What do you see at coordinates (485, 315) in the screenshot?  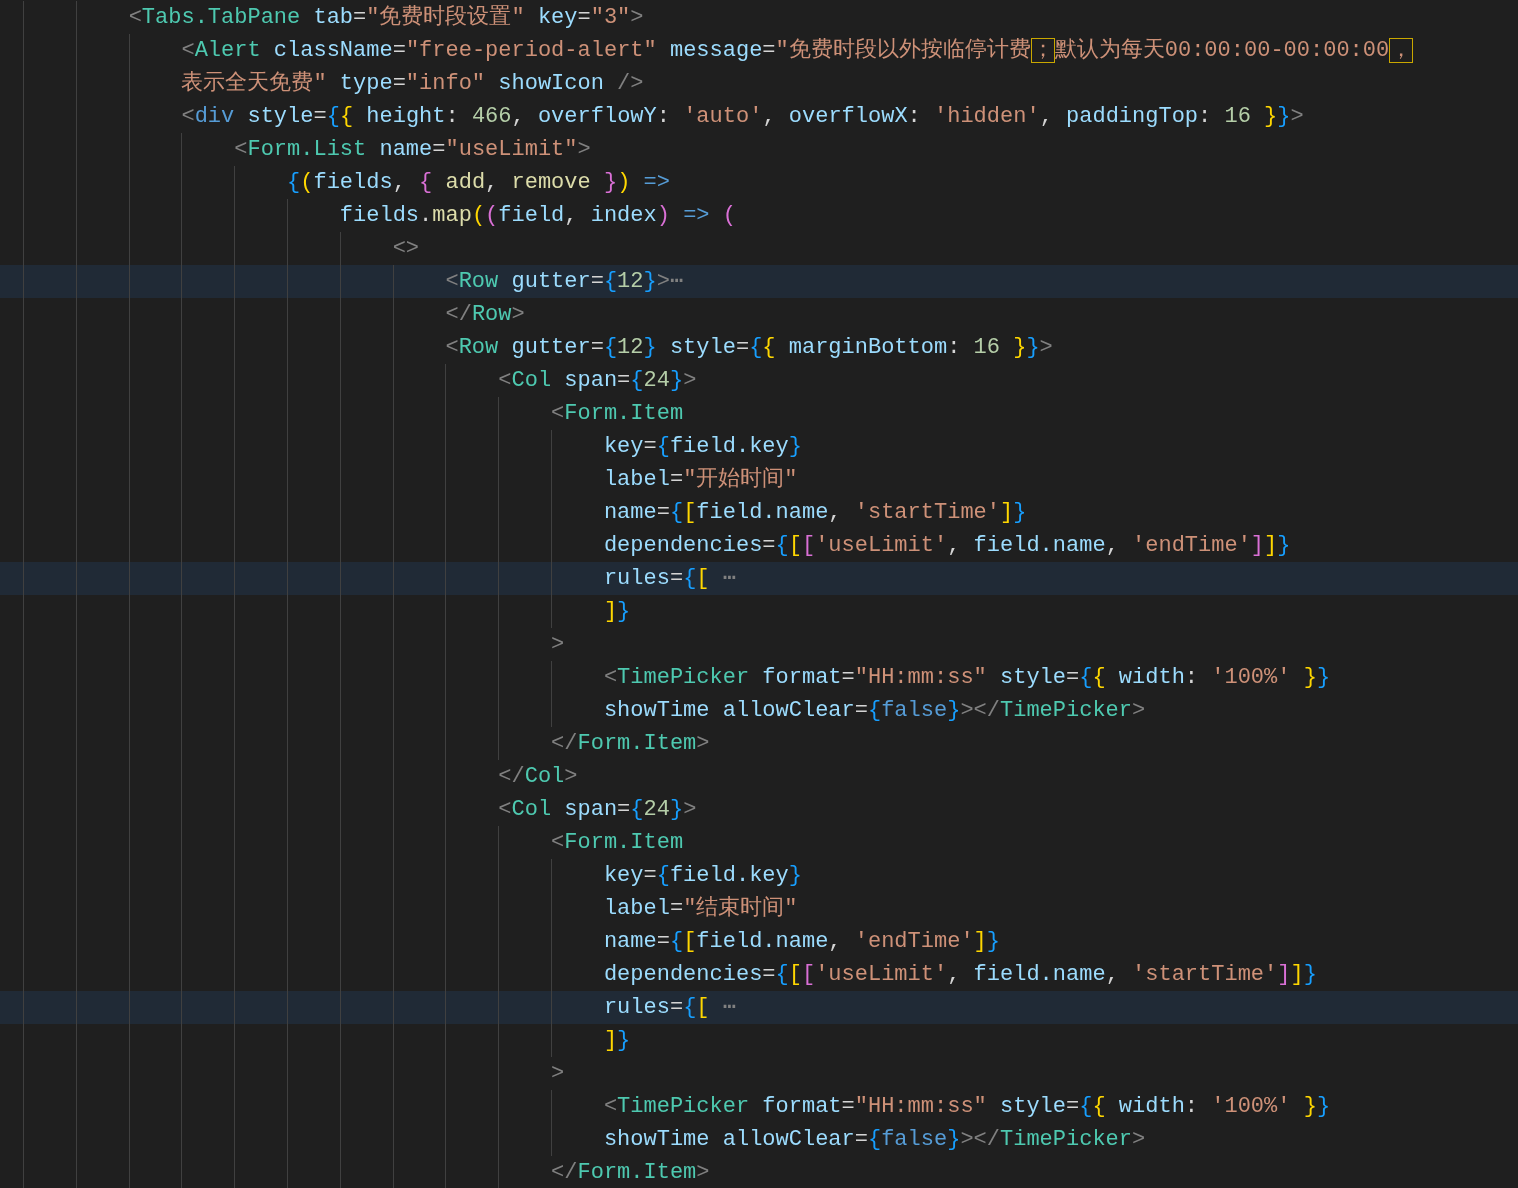 I see `code-line: </Row>` at bounding box center [485, 315].